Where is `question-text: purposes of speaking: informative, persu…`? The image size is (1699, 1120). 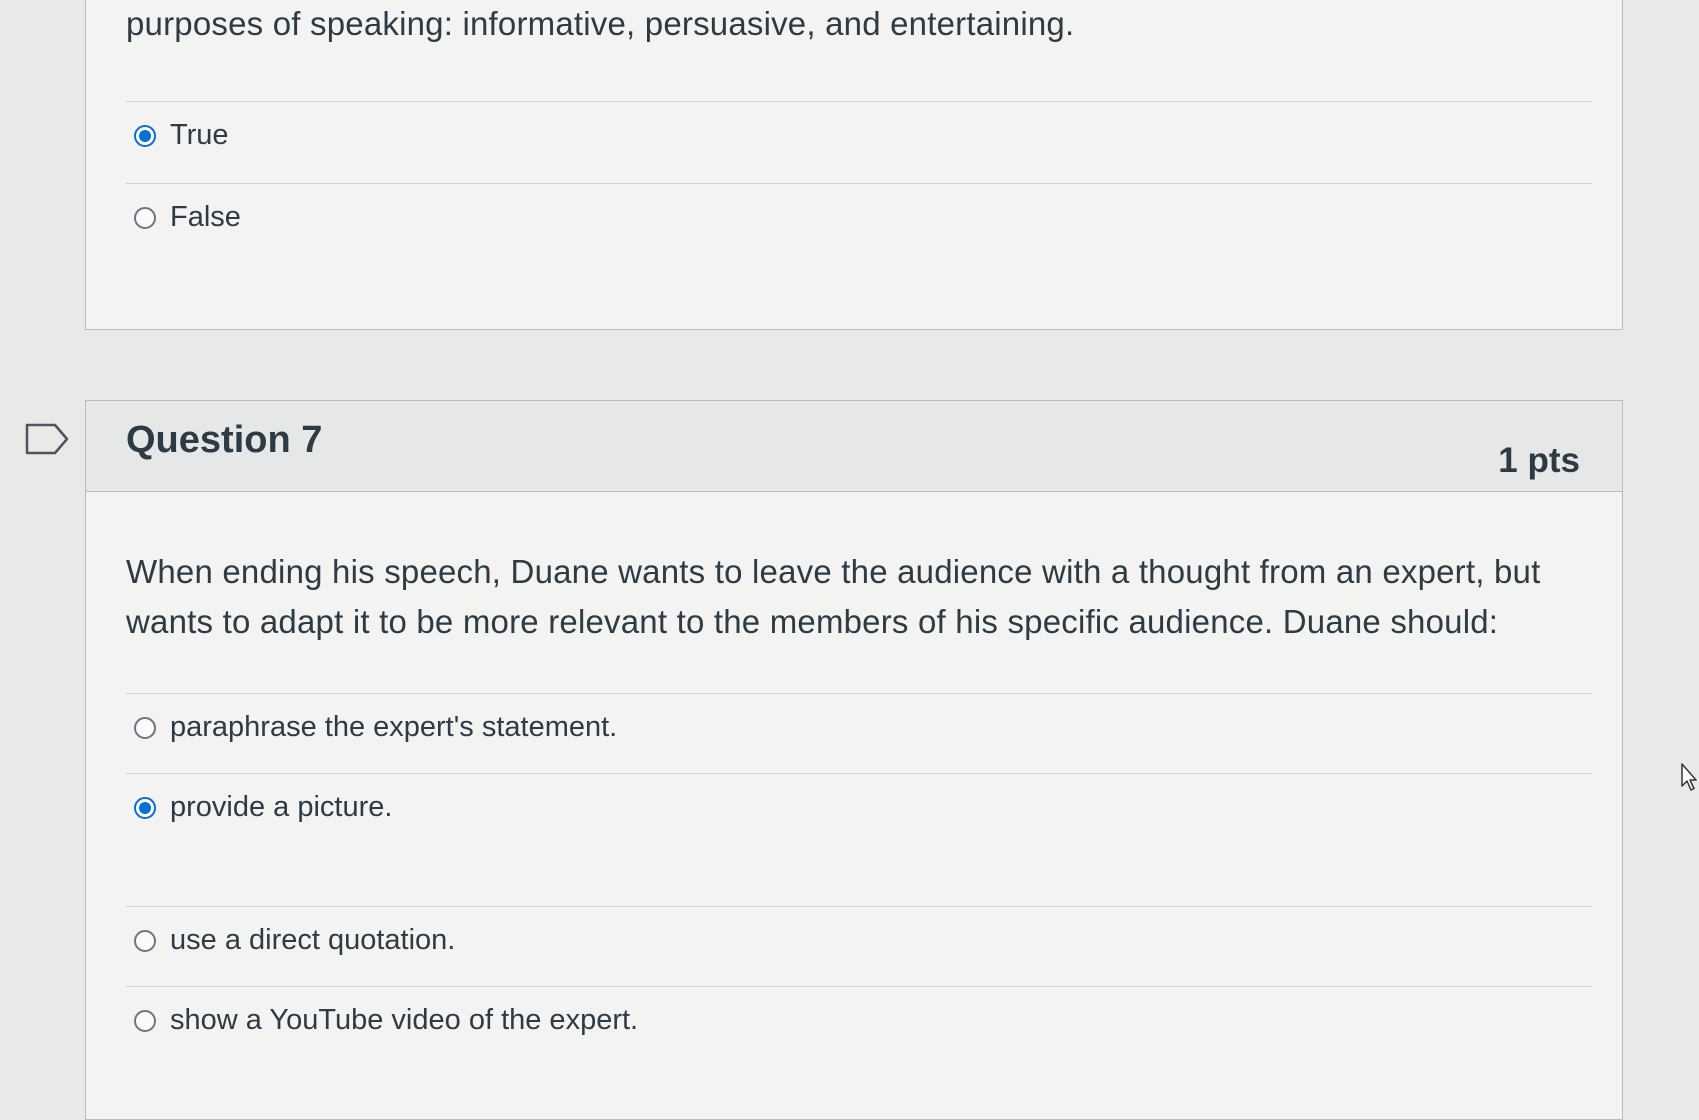 question-text: purposes of speaking: informative, persu… is located at coordinates (600, 23).